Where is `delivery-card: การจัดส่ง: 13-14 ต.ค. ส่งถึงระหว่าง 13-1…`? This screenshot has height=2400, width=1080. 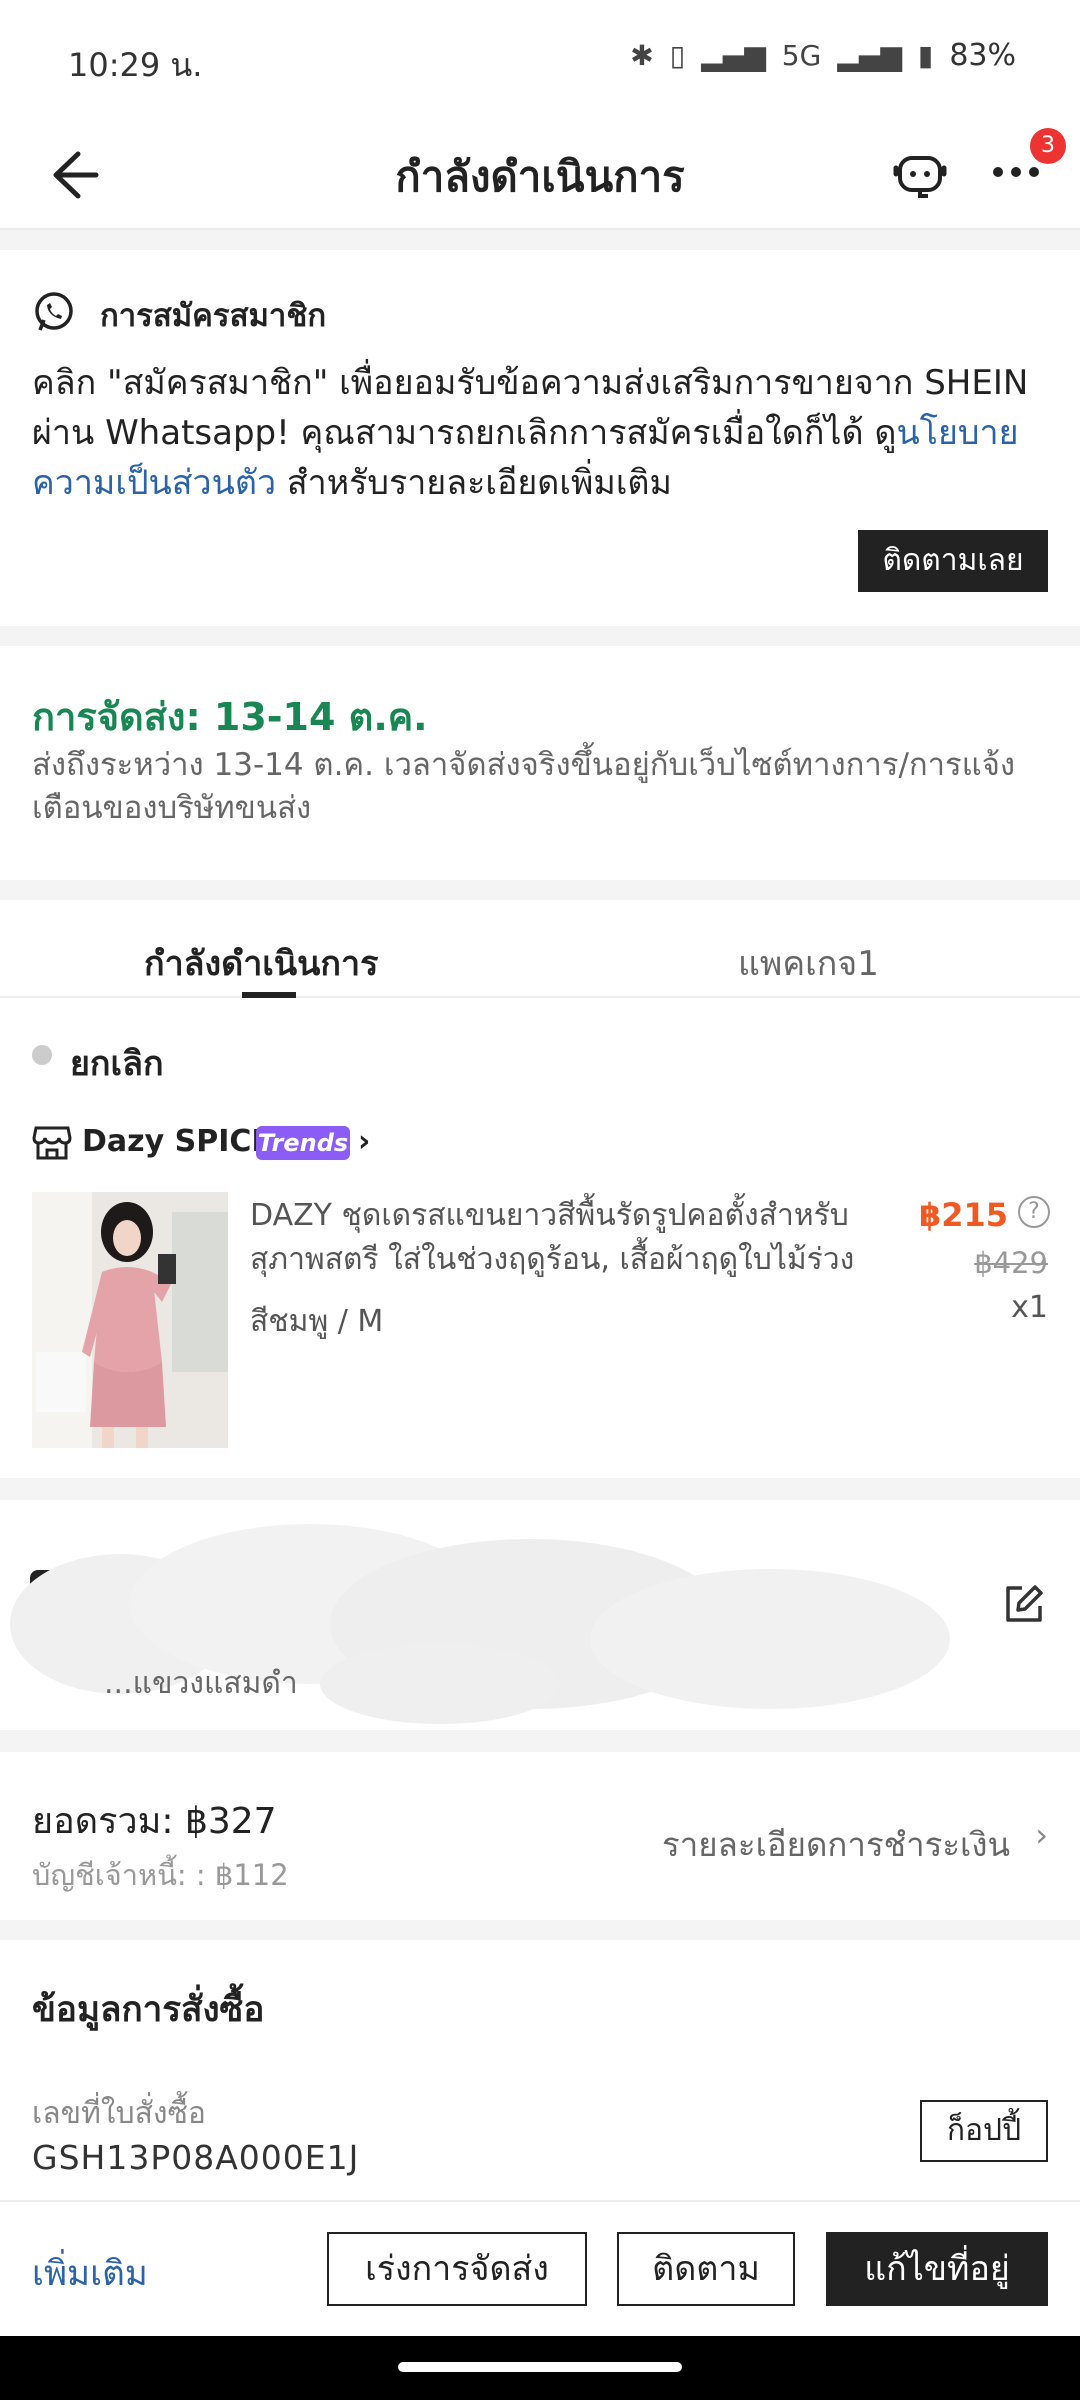
delivery-card: การจัดส่ง: 13-14 ต.ค. ส่งถึงระหว่าง 13-1… is located at coordinates (540, 763).